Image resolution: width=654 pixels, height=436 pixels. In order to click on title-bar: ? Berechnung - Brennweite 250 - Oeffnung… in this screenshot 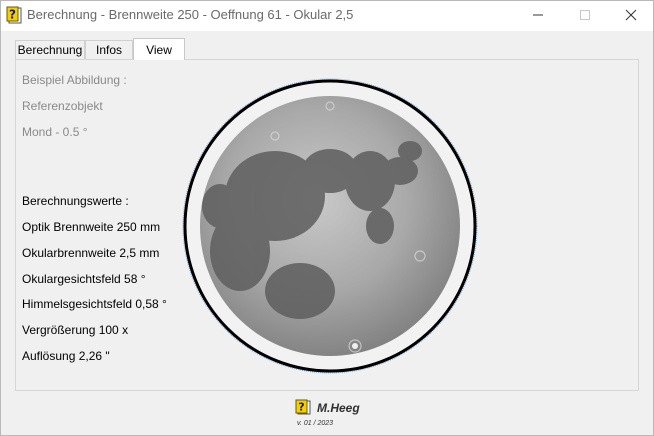, I will do `click(327, 16)`.